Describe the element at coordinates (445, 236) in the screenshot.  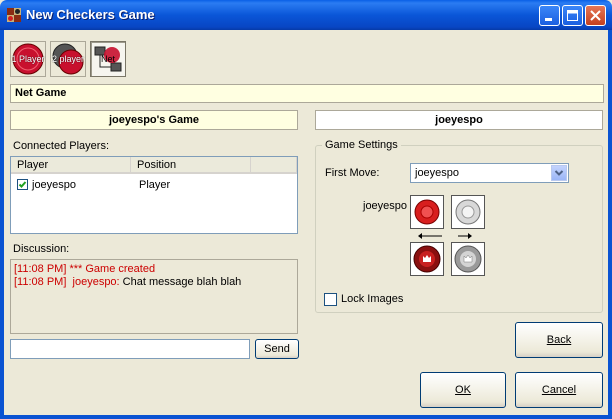
I see `swap-arrows-icon` at that location.